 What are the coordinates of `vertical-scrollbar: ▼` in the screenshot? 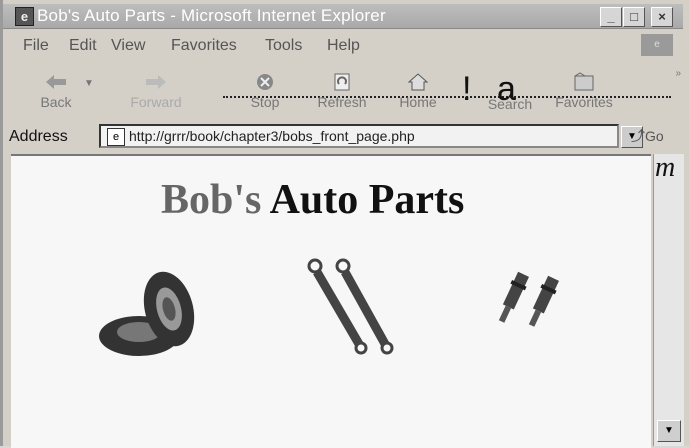 It's located at (668, 300).